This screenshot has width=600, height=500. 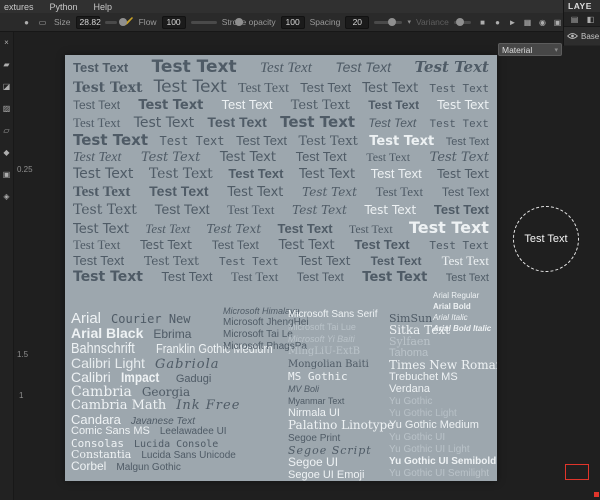 What do you see at coordinates (572, 36) in the screenshot?
I see `visibility-eye-icon` at bounding box center [572, 36].